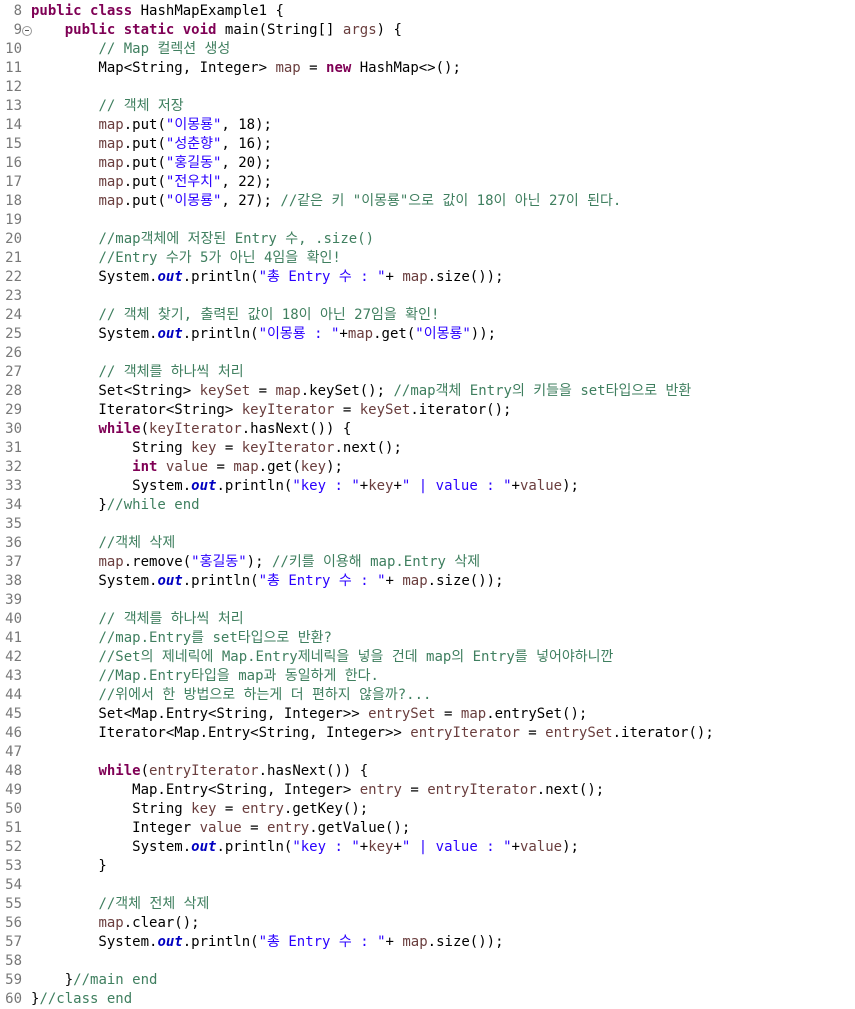 The image size is (855, 1009). What do you see at coordinates (465, 733) in the screenshot?
I see `variable-token: entryIterator` at bounding box center [465, 733].